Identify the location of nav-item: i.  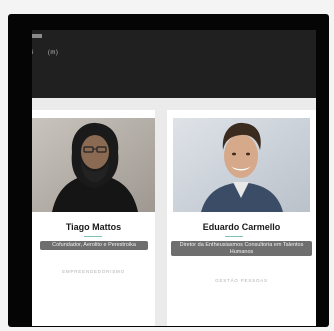
(33, 53).